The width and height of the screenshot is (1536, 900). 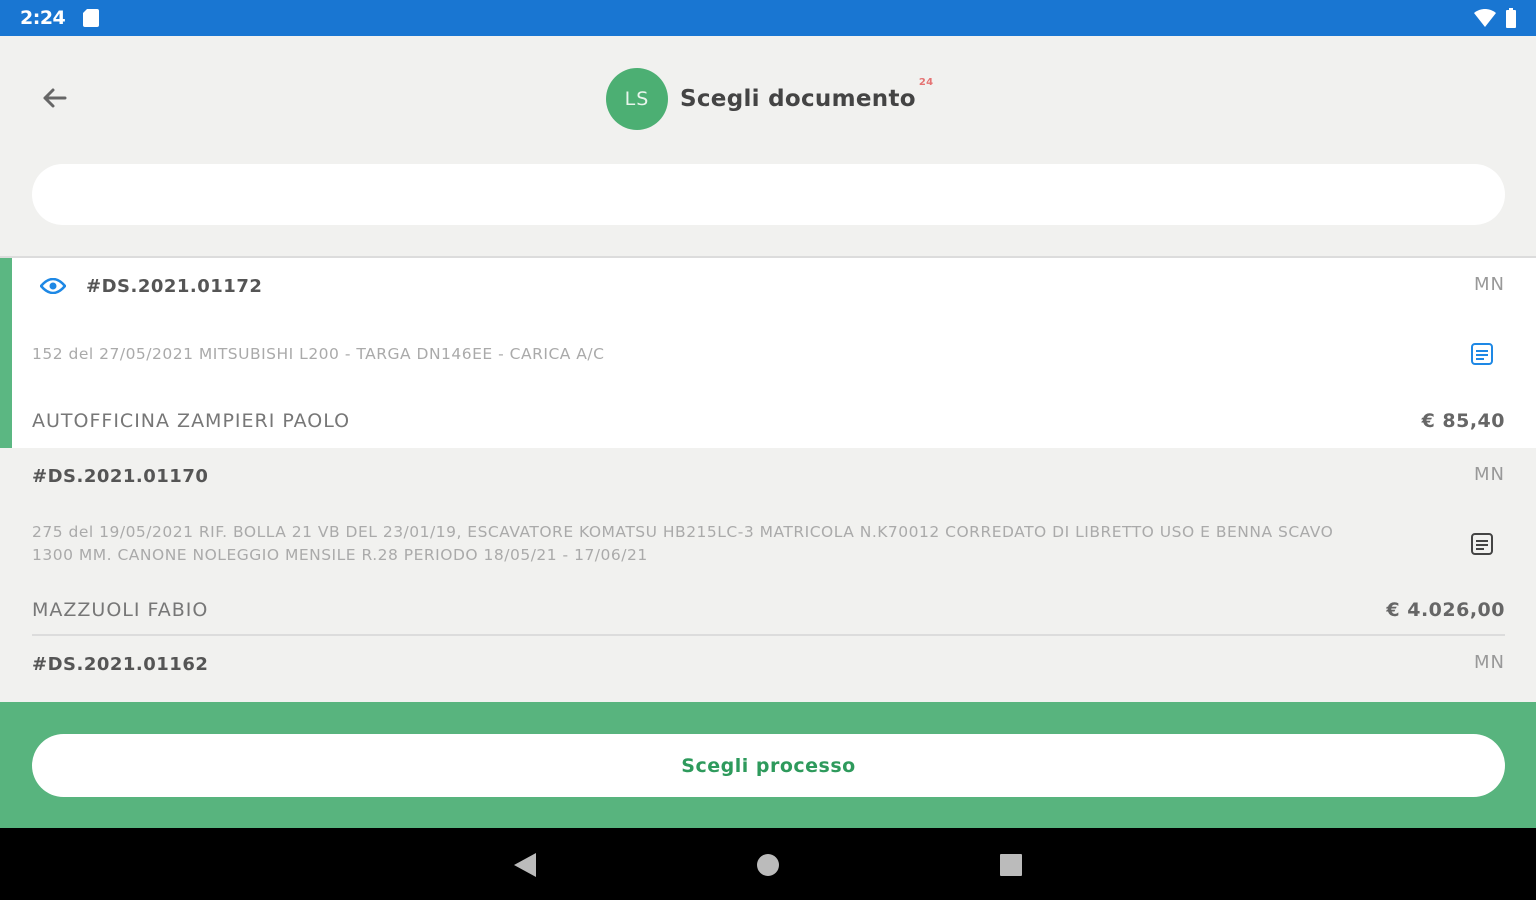 What do you see at coordinates (768, 476) in the screenshot?
I see `document-header: #DS.2021.01170 MN` at bounding box center [768, 476].